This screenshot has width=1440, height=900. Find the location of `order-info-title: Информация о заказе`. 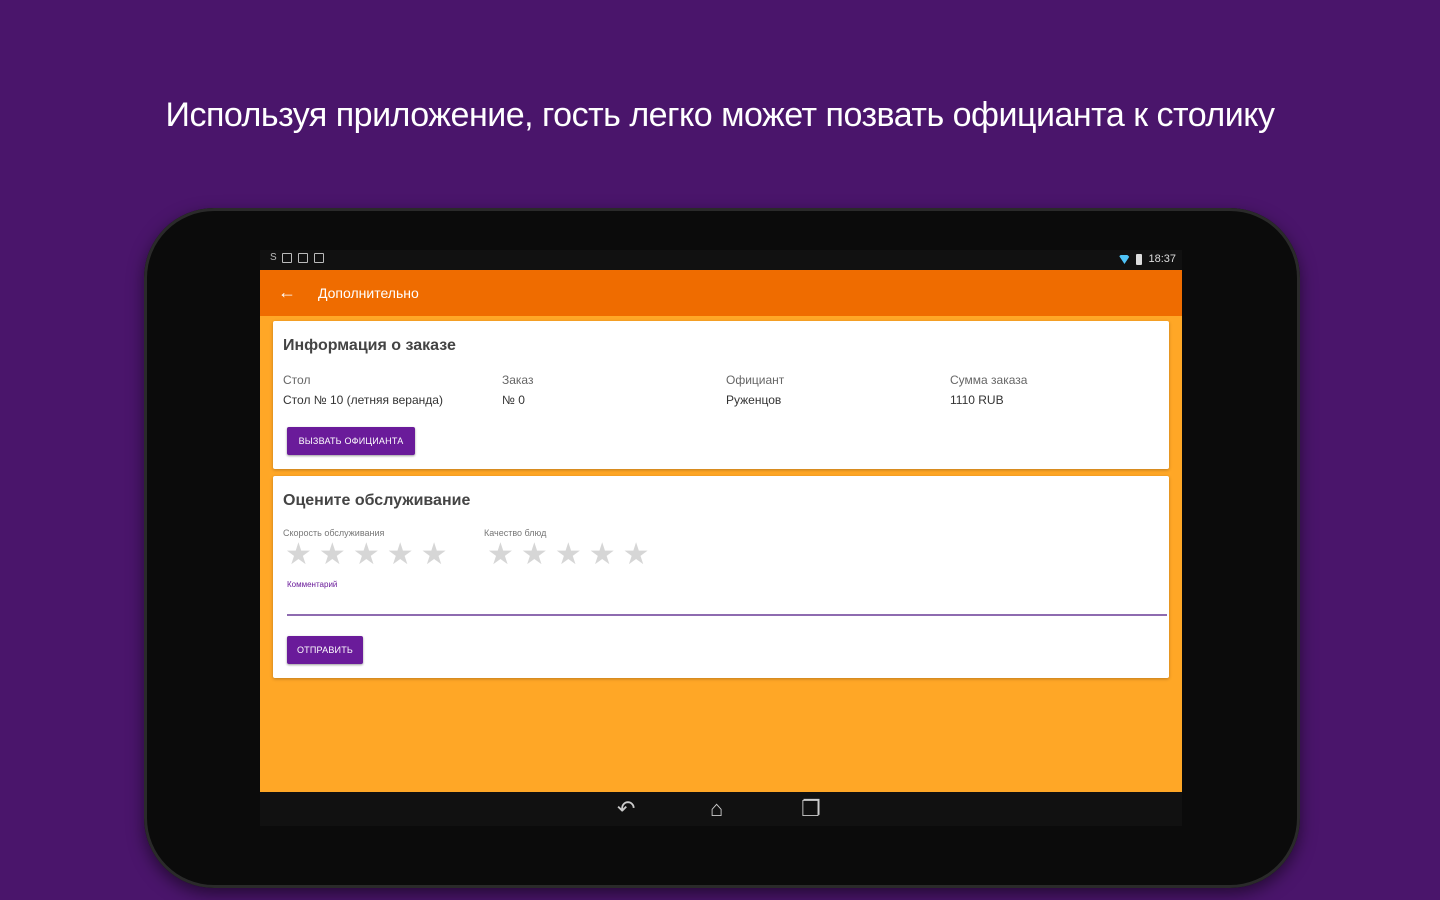

order-info-title: Информация о заказе is located at coordinates (369, 345).